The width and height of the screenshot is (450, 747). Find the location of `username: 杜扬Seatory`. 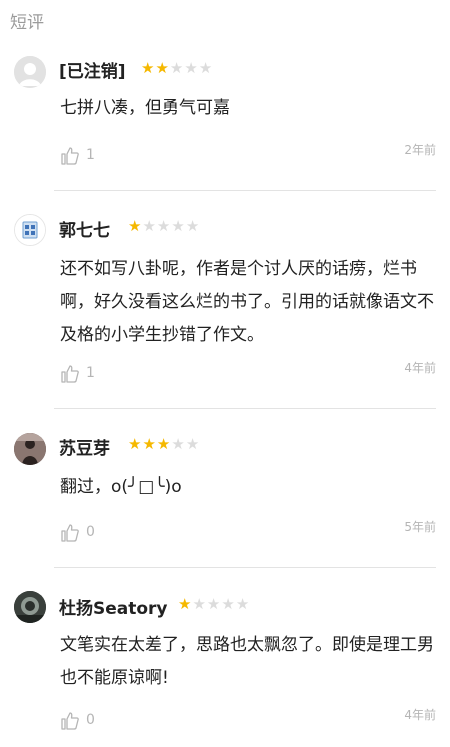

username: 杜扬Seatory is located at coordinates (113, 606).